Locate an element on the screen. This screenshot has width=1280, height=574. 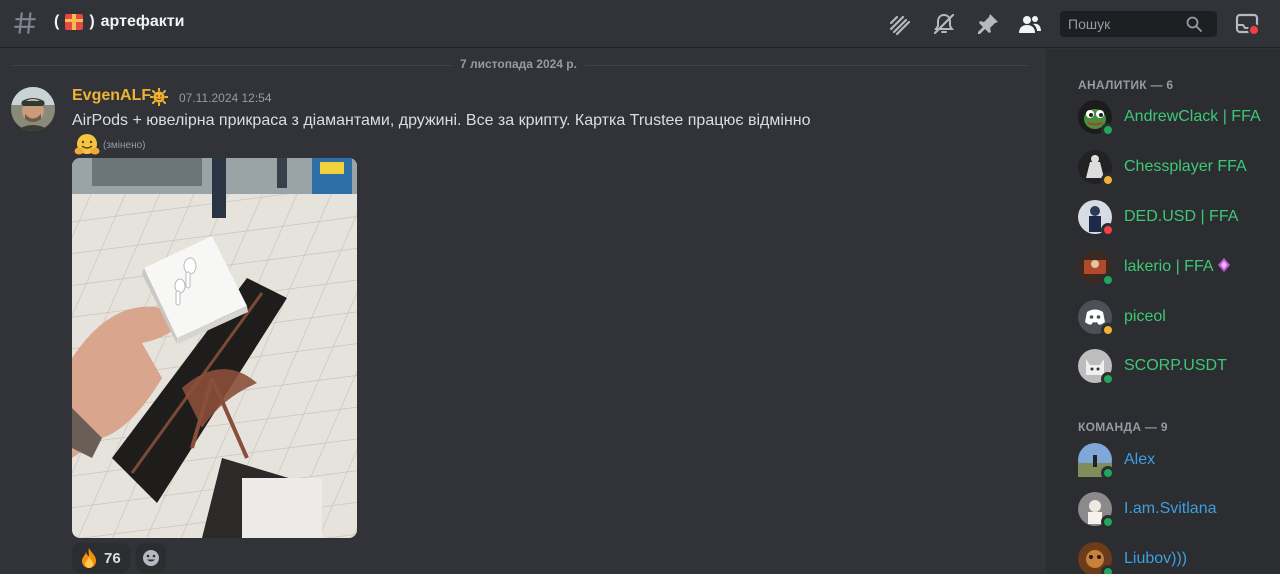
reaction-fire: 76 is located at coordinates (101, 558).